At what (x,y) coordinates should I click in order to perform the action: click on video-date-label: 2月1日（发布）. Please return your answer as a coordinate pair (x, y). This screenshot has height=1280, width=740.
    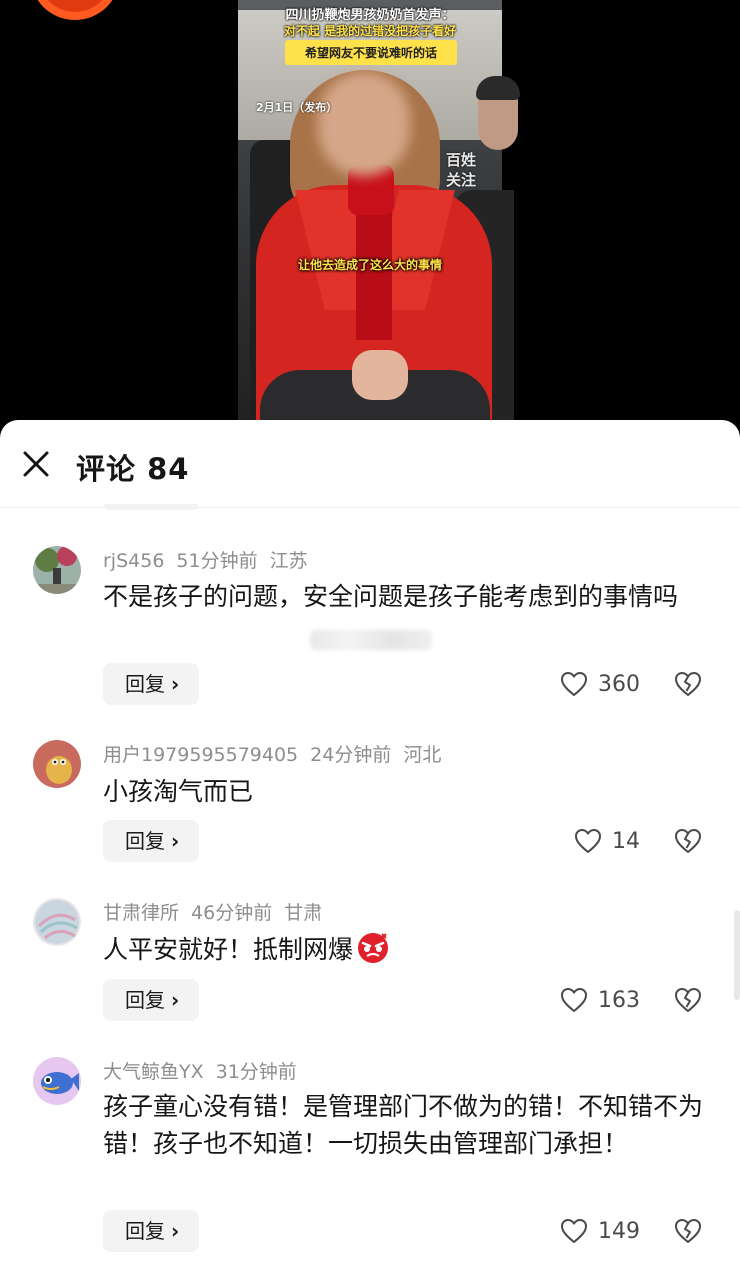
    Looking at the image, I should click on (297, 107).